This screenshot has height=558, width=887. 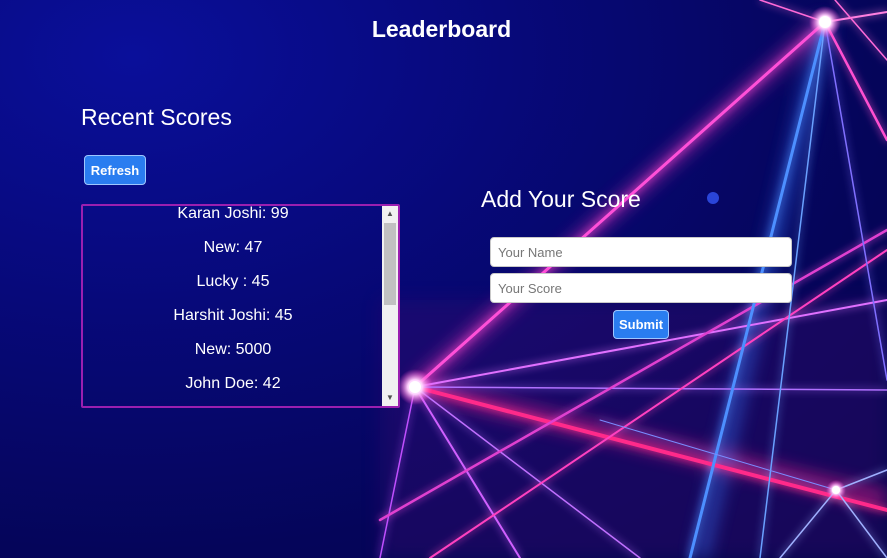 What do you see at coordinates (233, 281) in the screenshot?
I see `score-item: Lucky : 45` at bounding box center [233, 281].